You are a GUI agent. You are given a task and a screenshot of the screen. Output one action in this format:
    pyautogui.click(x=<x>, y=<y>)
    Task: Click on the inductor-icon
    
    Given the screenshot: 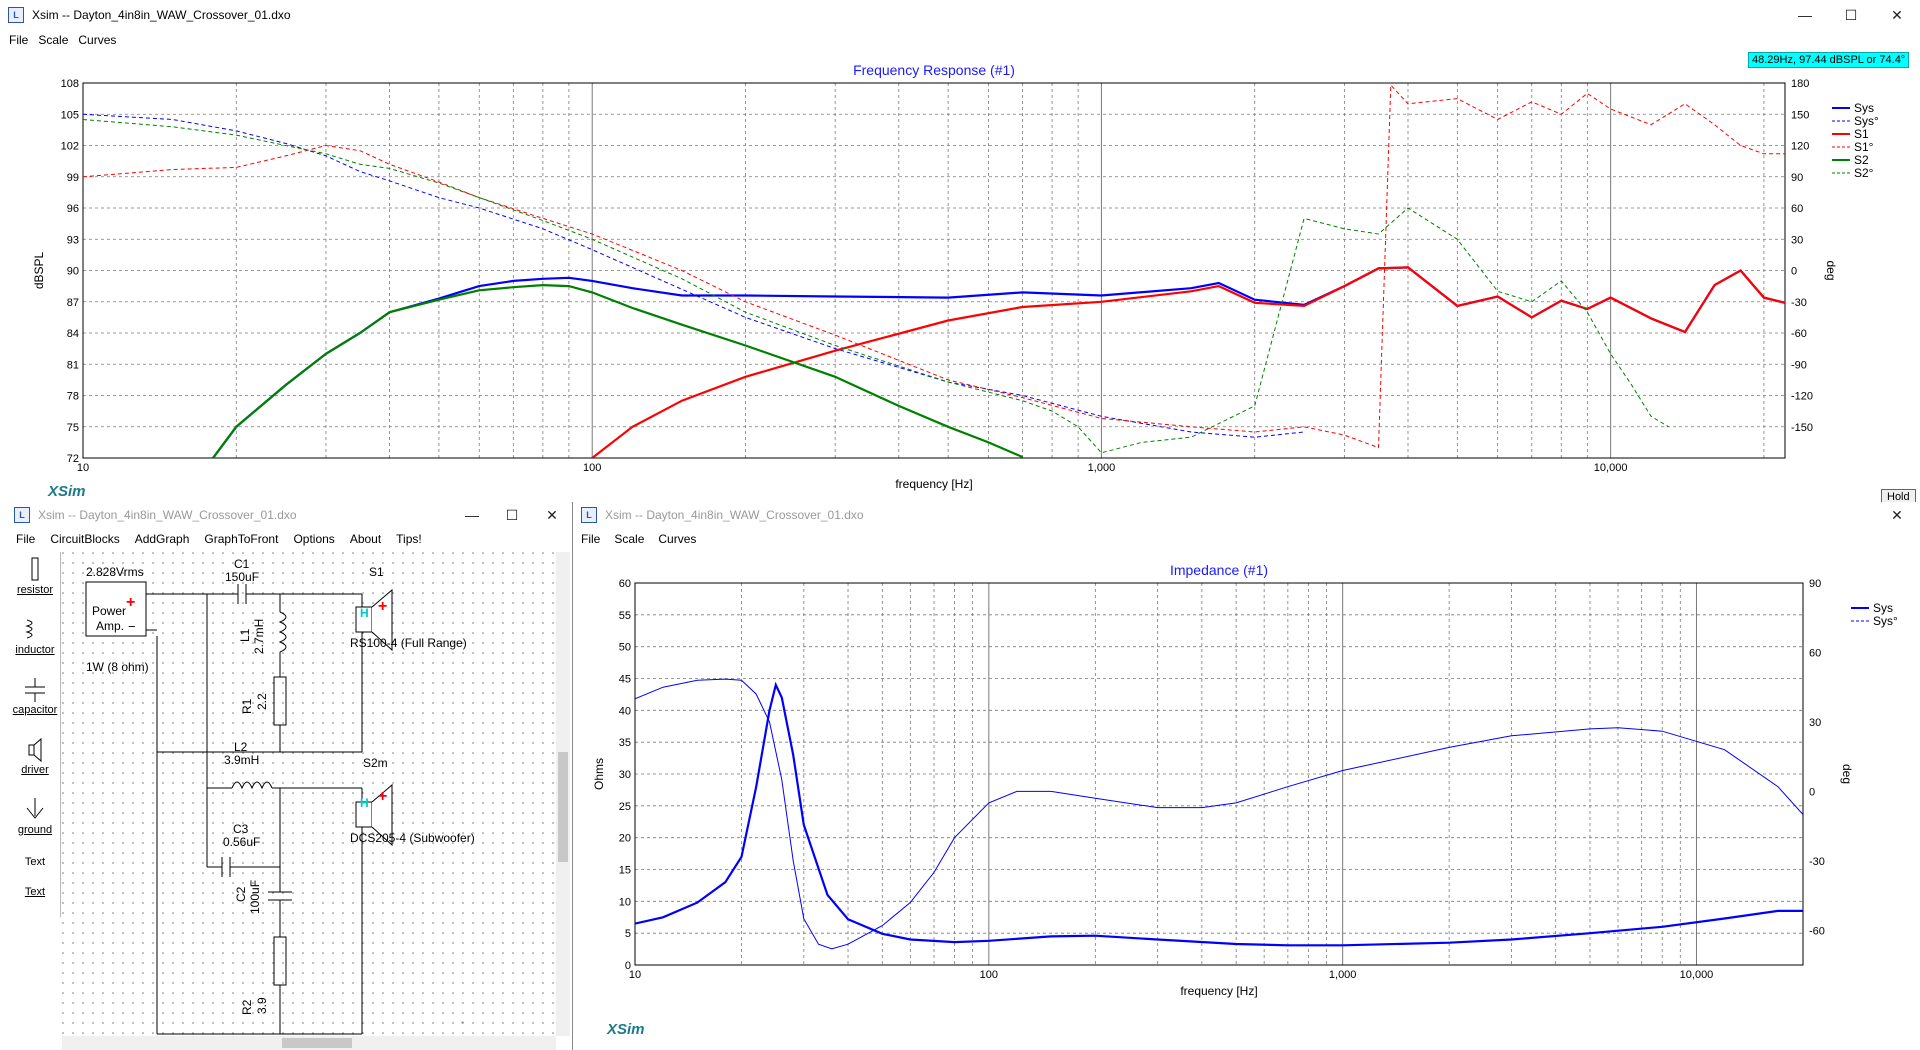 What is the action you would take?
    pyautogui.click(x=35, y=630)
    